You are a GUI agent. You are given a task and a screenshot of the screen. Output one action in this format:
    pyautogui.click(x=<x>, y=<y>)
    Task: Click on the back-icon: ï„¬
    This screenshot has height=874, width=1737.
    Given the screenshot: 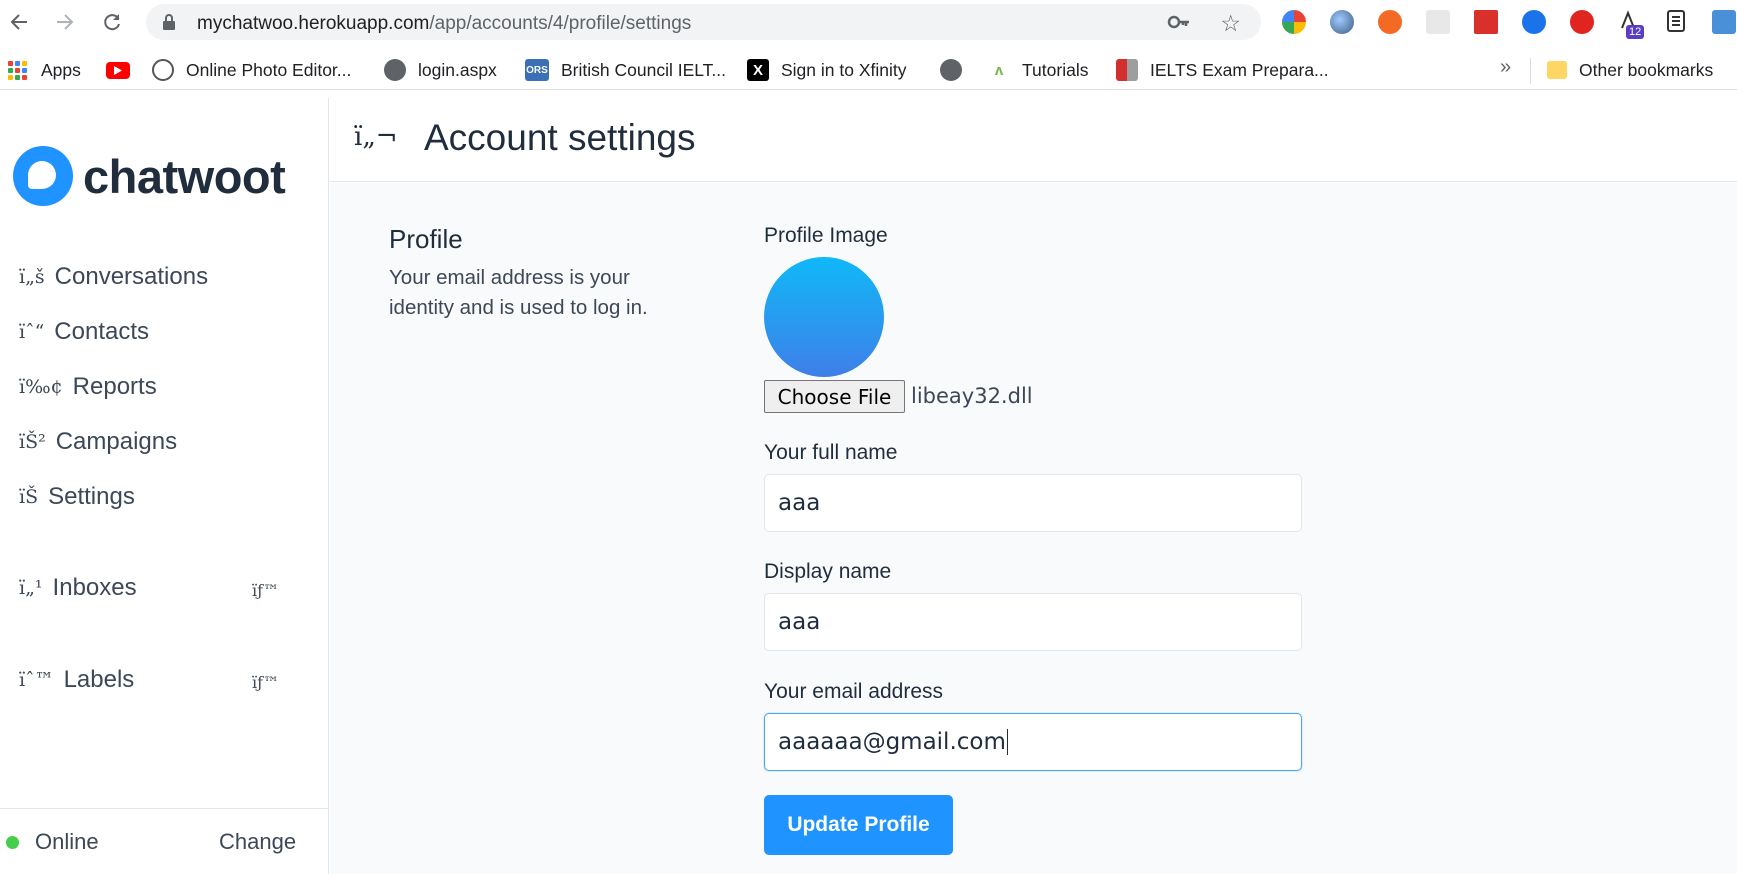 What is the action you would take?
    pyautogui.click(x=376, y=137)
    